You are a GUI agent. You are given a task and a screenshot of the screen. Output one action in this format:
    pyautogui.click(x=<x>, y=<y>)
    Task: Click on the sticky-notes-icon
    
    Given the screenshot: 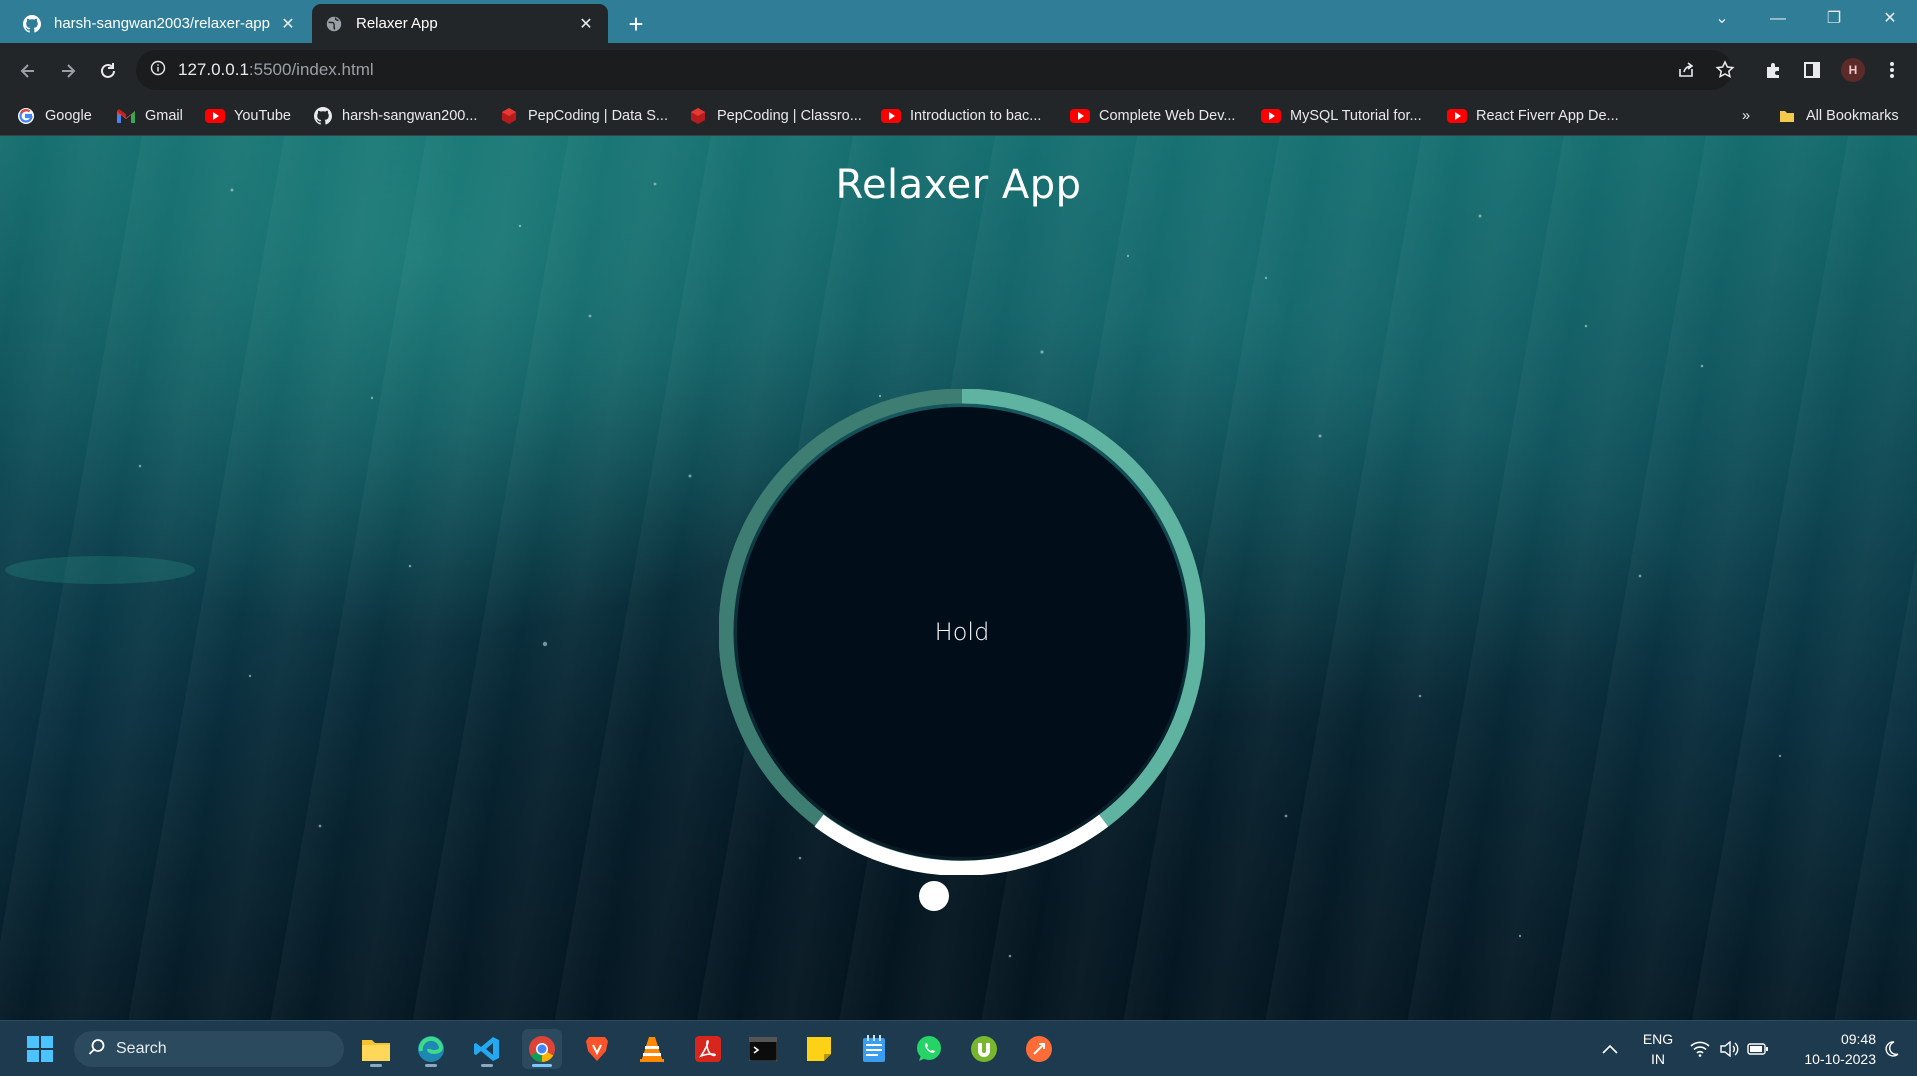 What is the action you would take?
    pyautogui.click(x=819, y=1049)
    